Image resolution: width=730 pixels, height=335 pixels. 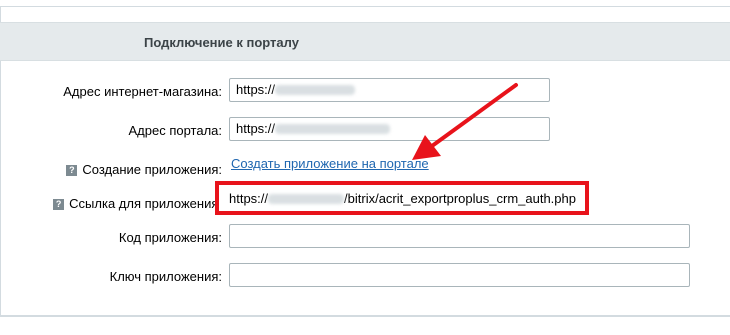 What do you see at coordinates (256, 128) in the screenshot?
I see `portal-url-value: https://` at bounding box center [256, 128].